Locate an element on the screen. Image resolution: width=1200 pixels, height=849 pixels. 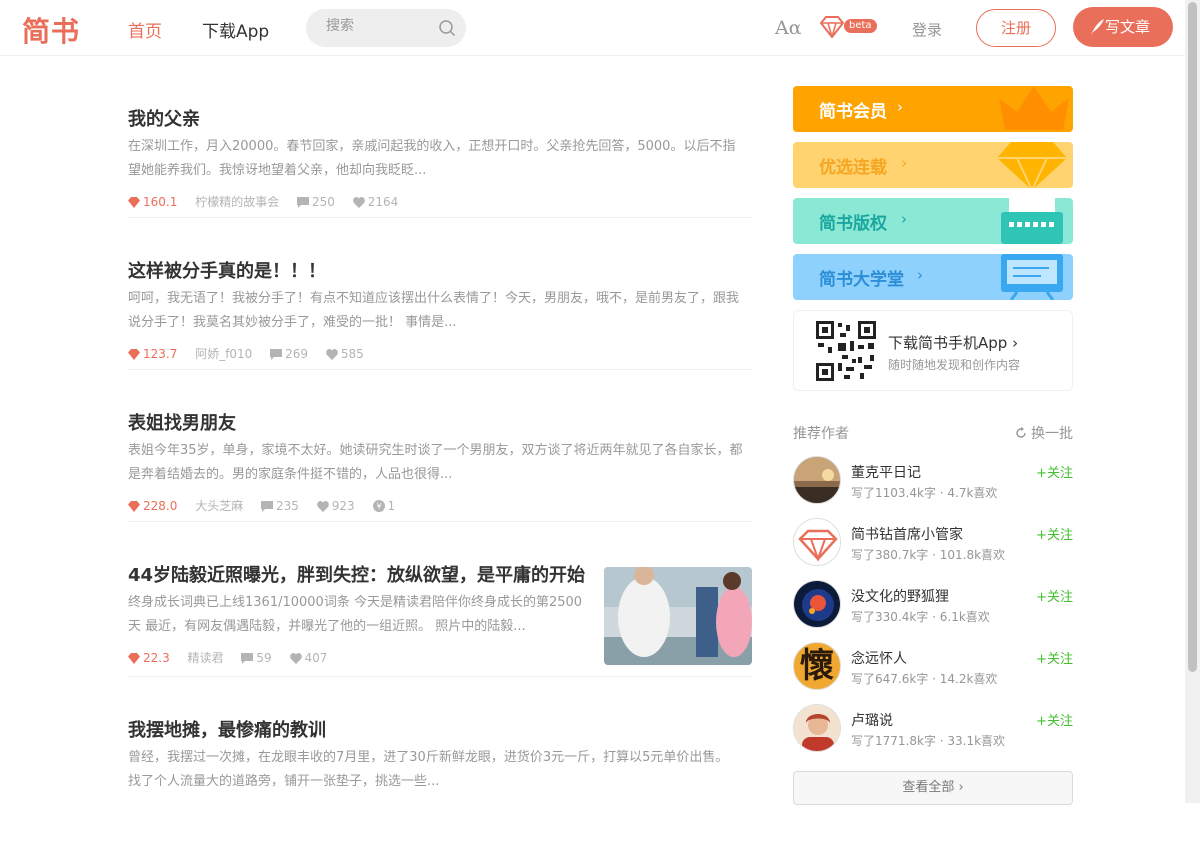
author-item: 董克平日记 写了1103.4k字 · 4.7k喜欢 +关注 is located at coordinates (933, 480).